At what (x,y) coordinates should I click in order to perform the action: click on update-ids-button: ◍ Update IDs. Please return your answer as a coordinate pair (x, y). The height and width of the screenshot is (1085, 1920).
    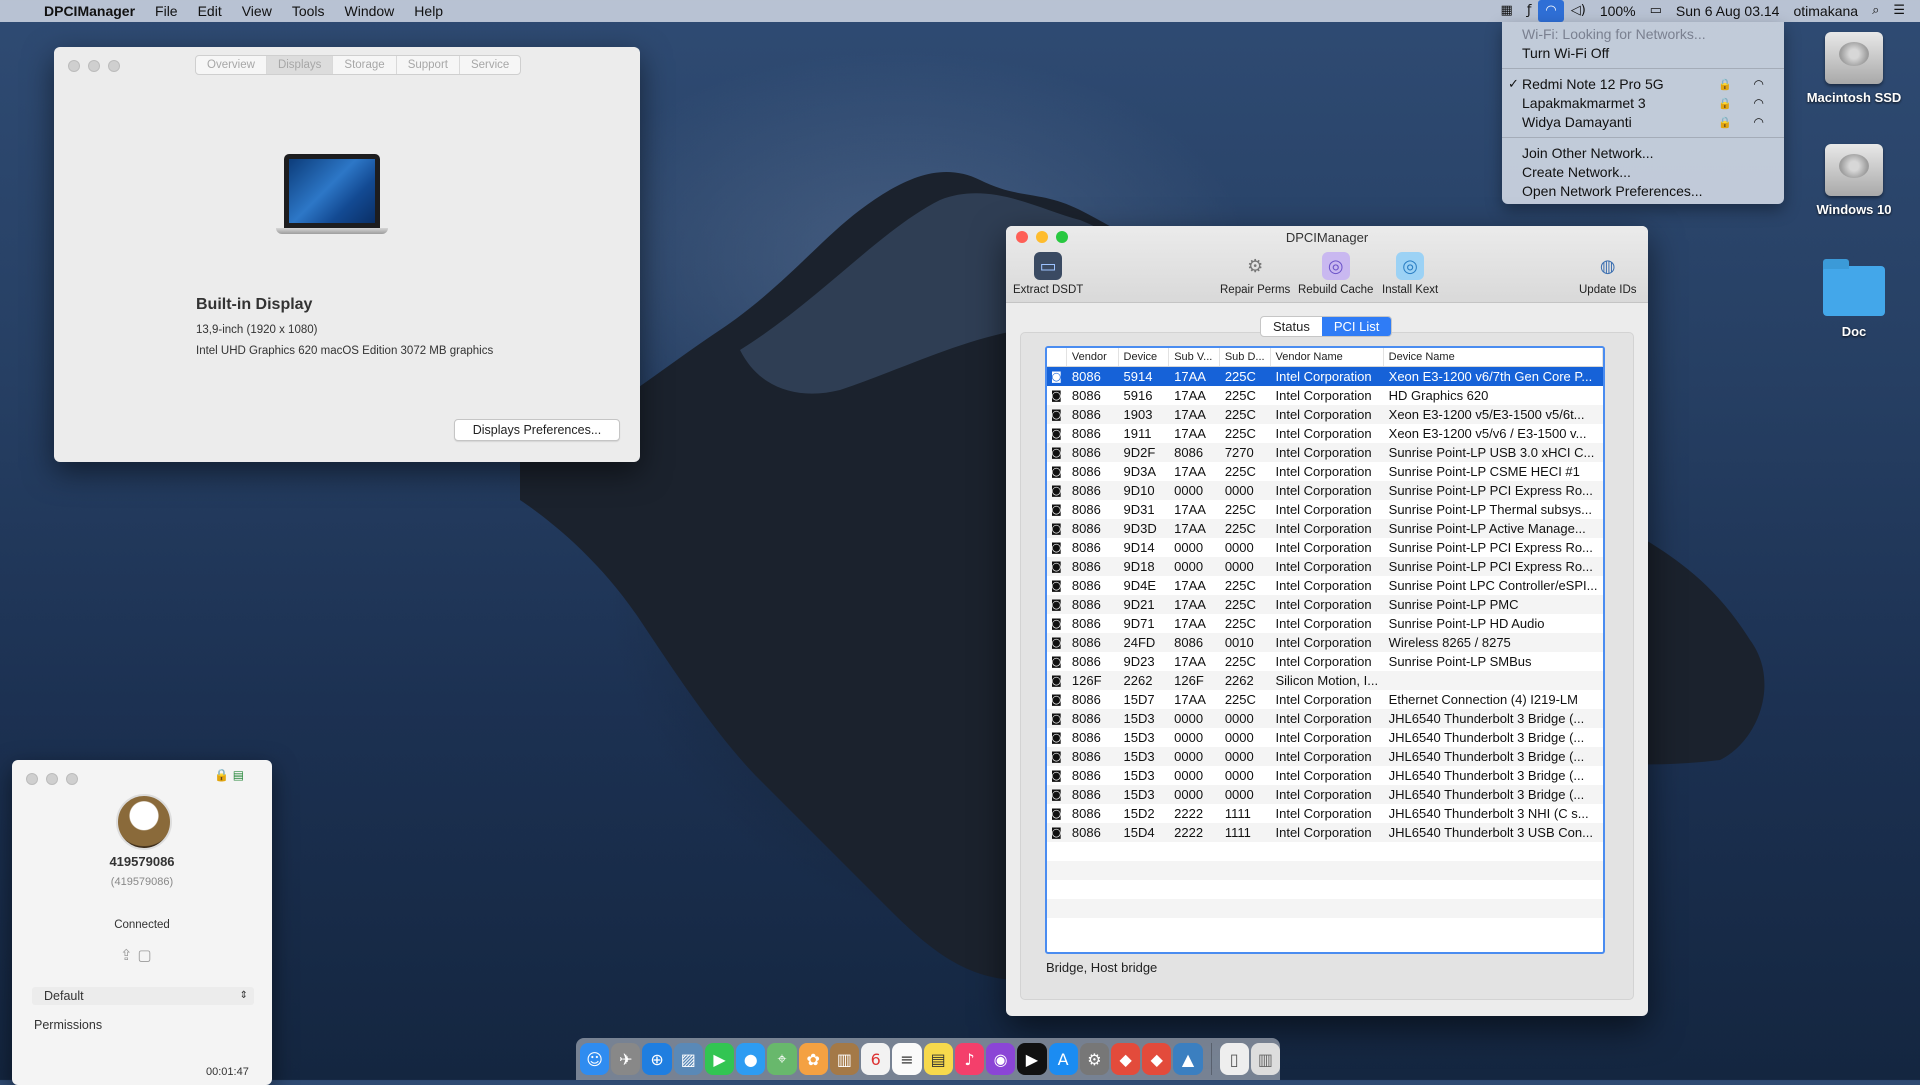
    Looking at the image, I should click on (1608, 274).